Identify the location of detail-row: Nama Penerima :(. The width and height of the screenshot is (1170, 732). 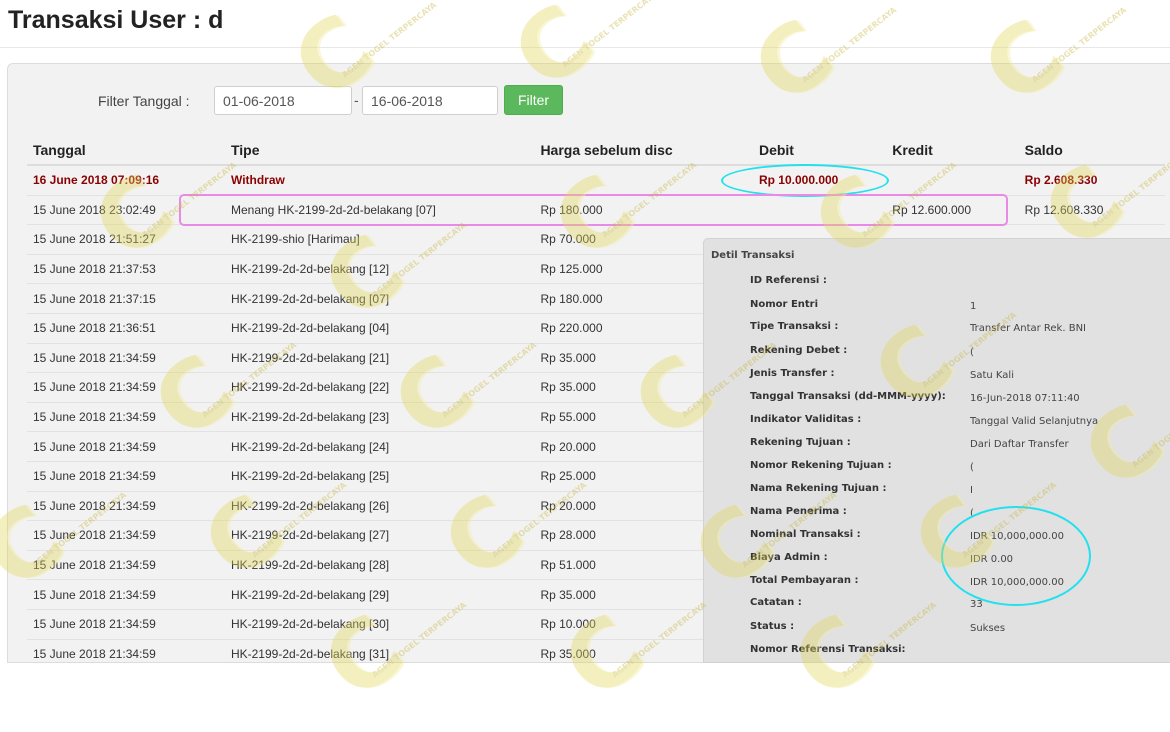
(937, 517).